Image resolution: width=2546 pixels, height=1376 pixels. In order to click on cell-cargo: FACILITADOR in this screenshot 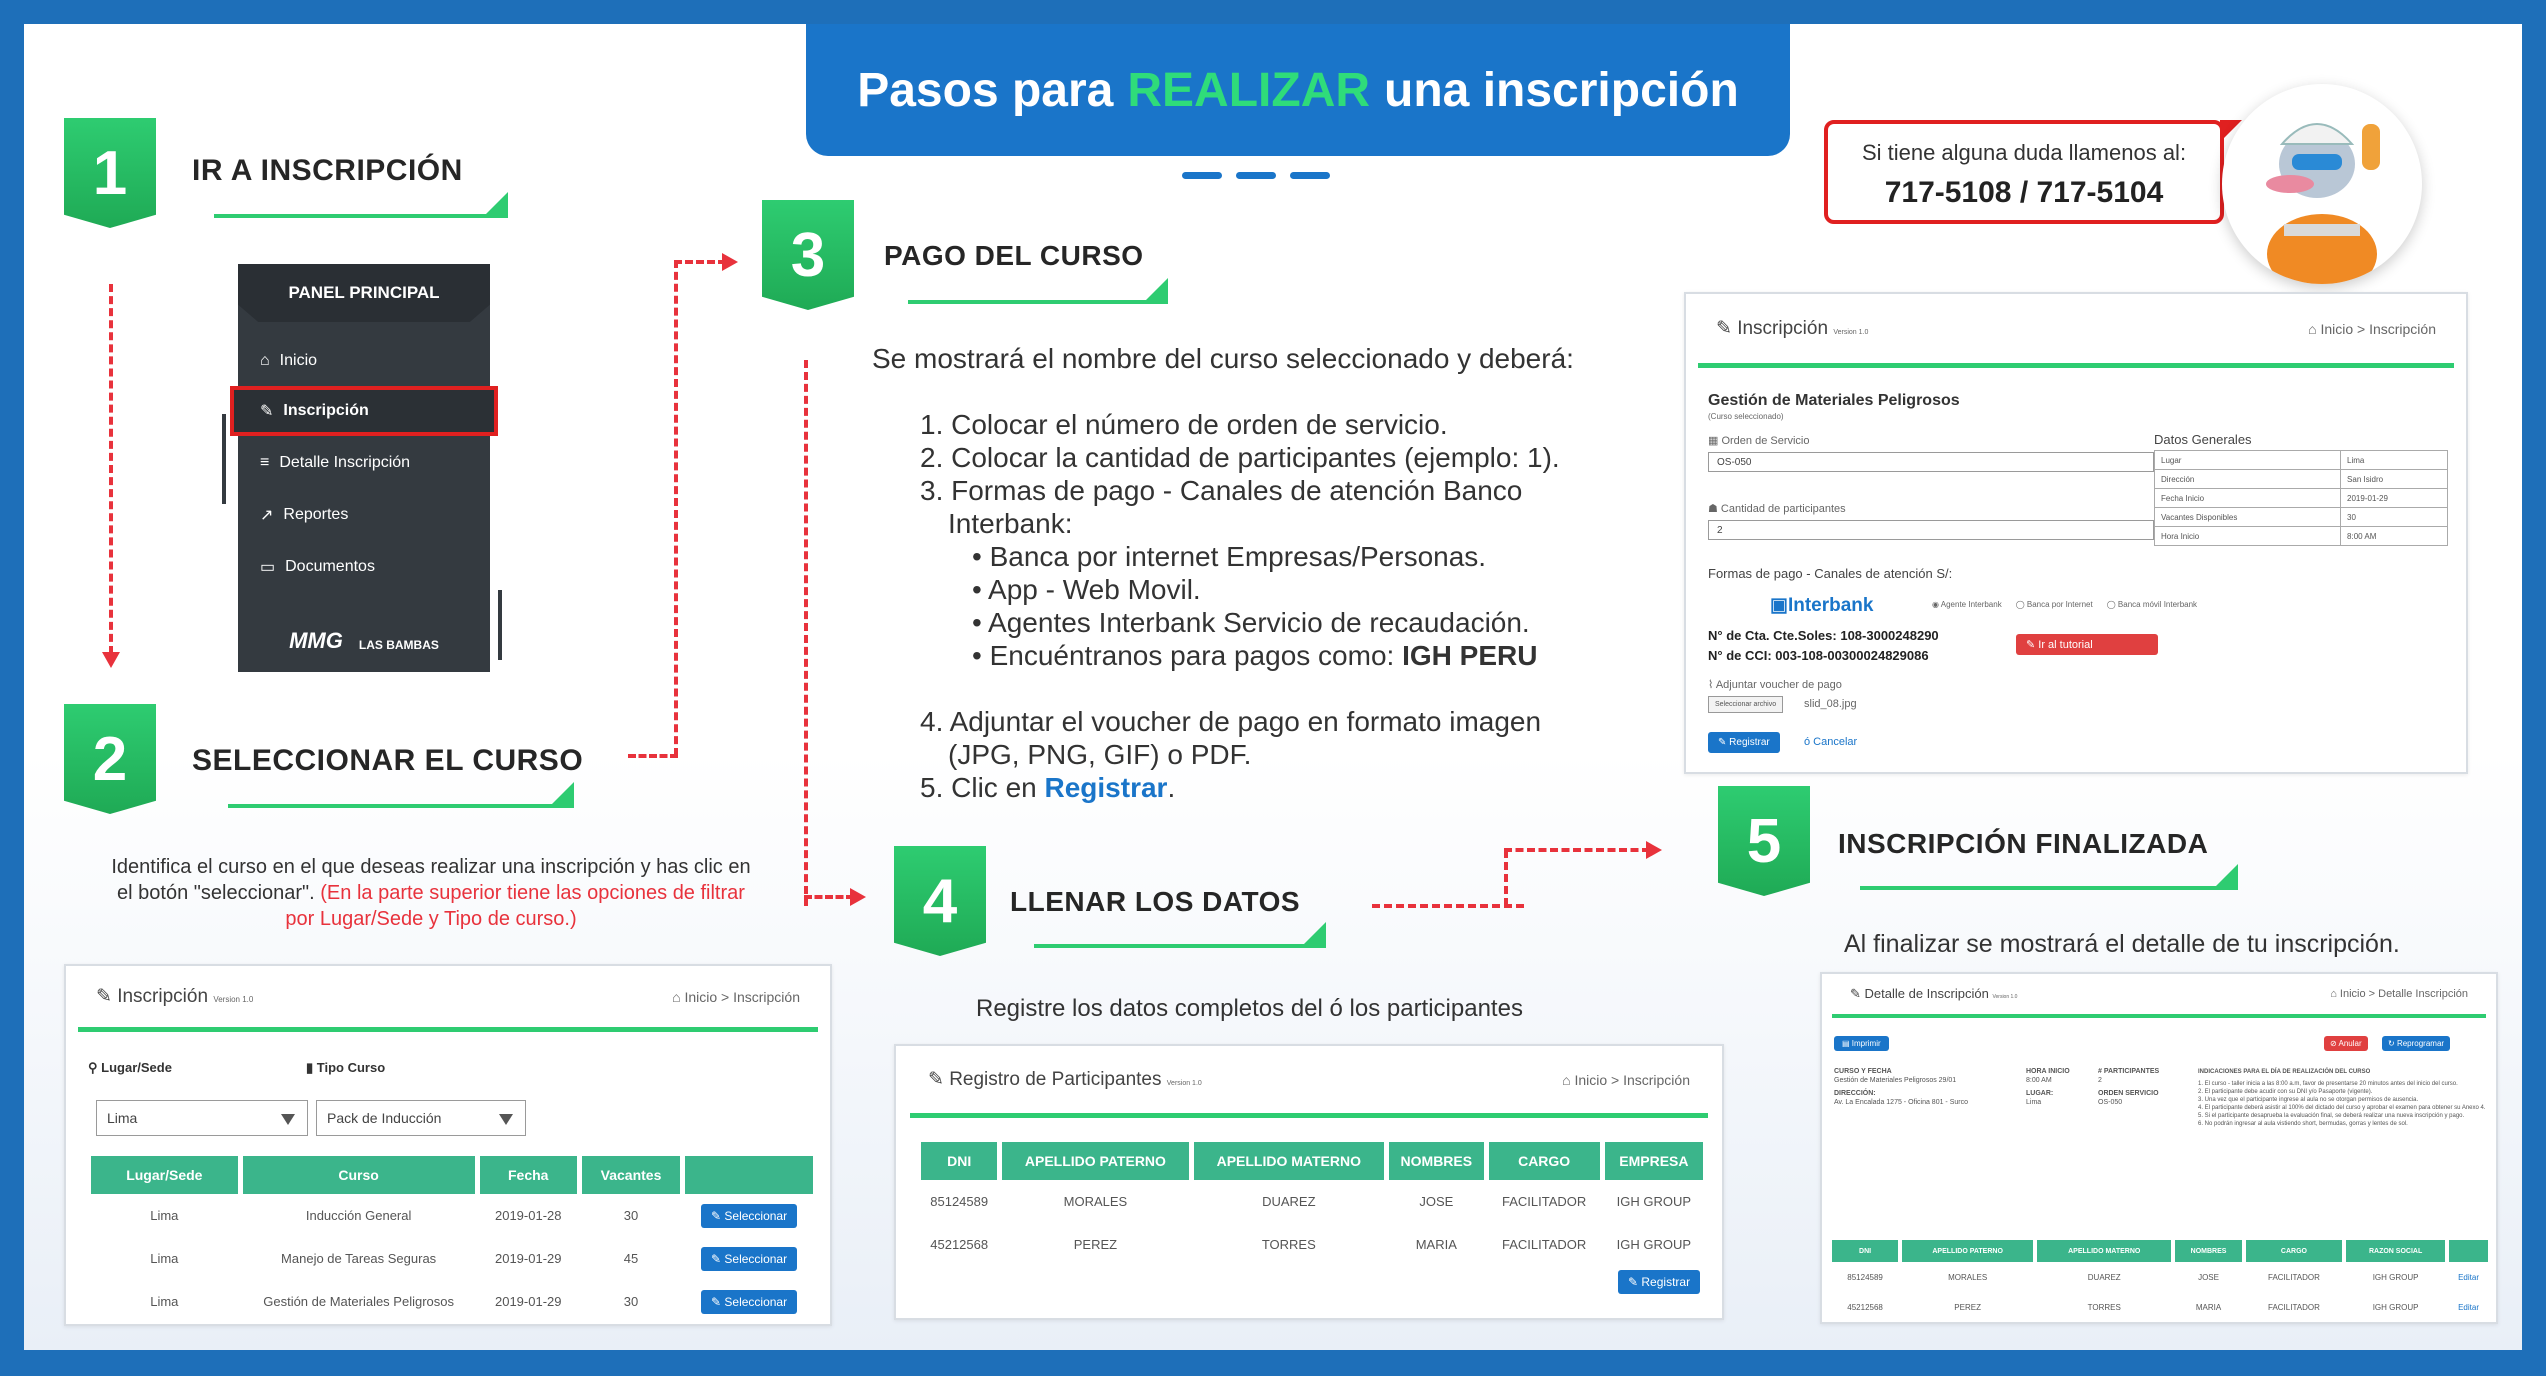, I will do `click(2294, 1307)`.